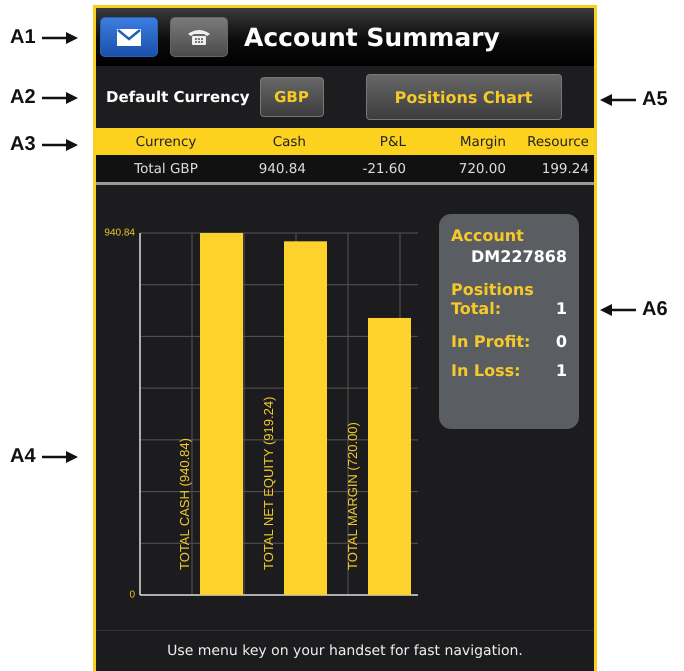  What do you see at coordinates (23, 456) in the screenshot?
I see `callout-label: A4` at bounding box center [23, 456].